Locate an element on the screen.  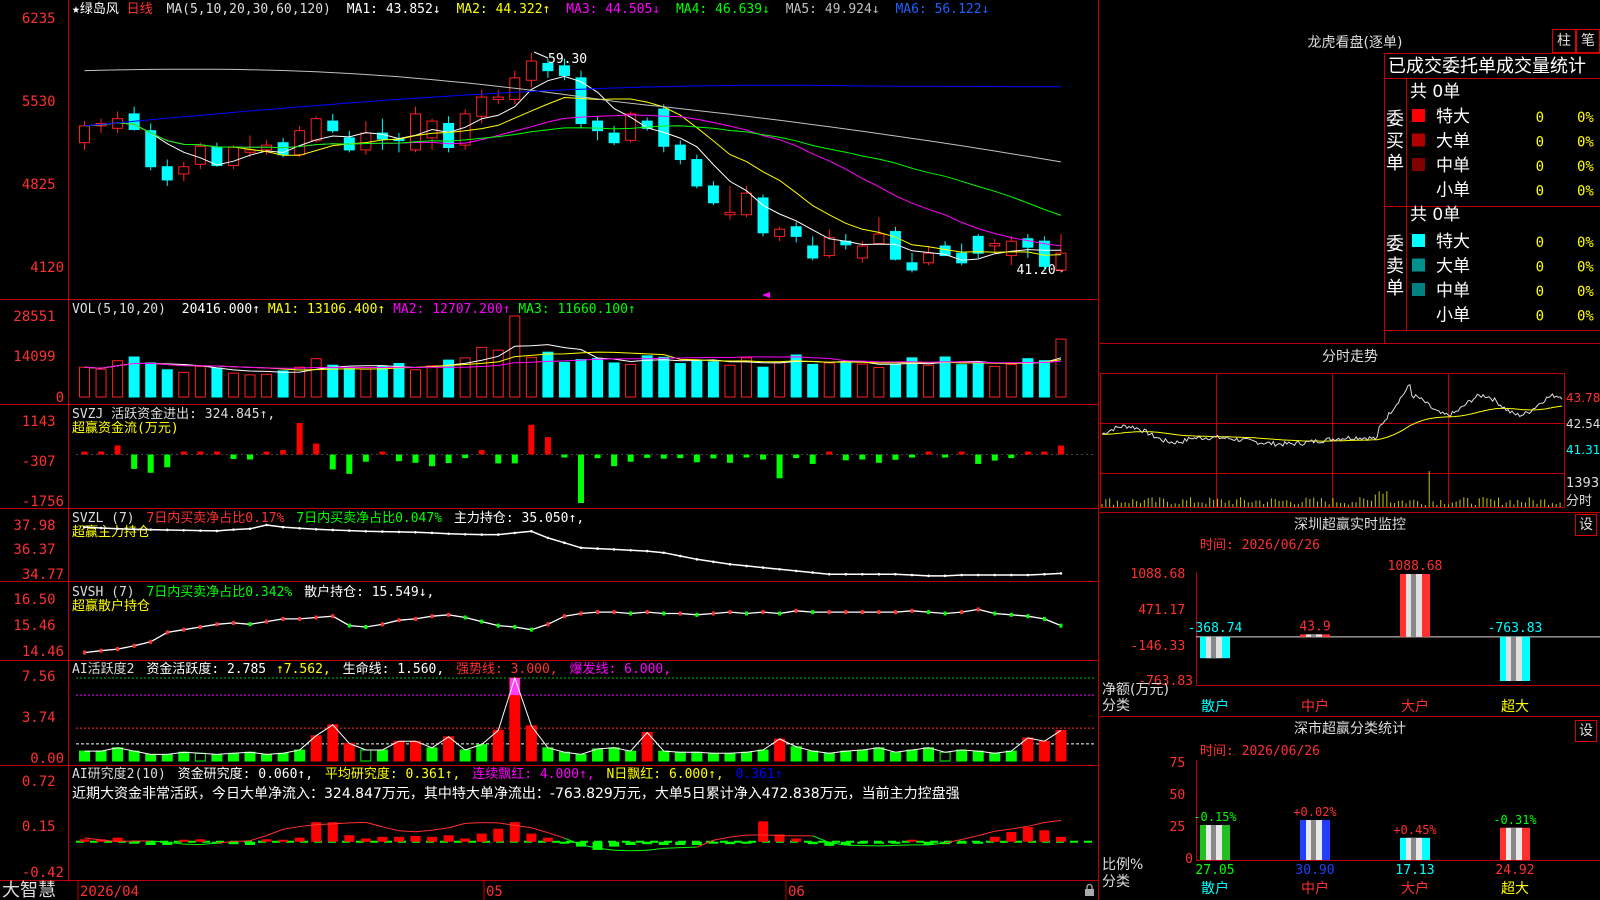
monitor-bar-label: -368.74 is located at coordinates (1215, 628).